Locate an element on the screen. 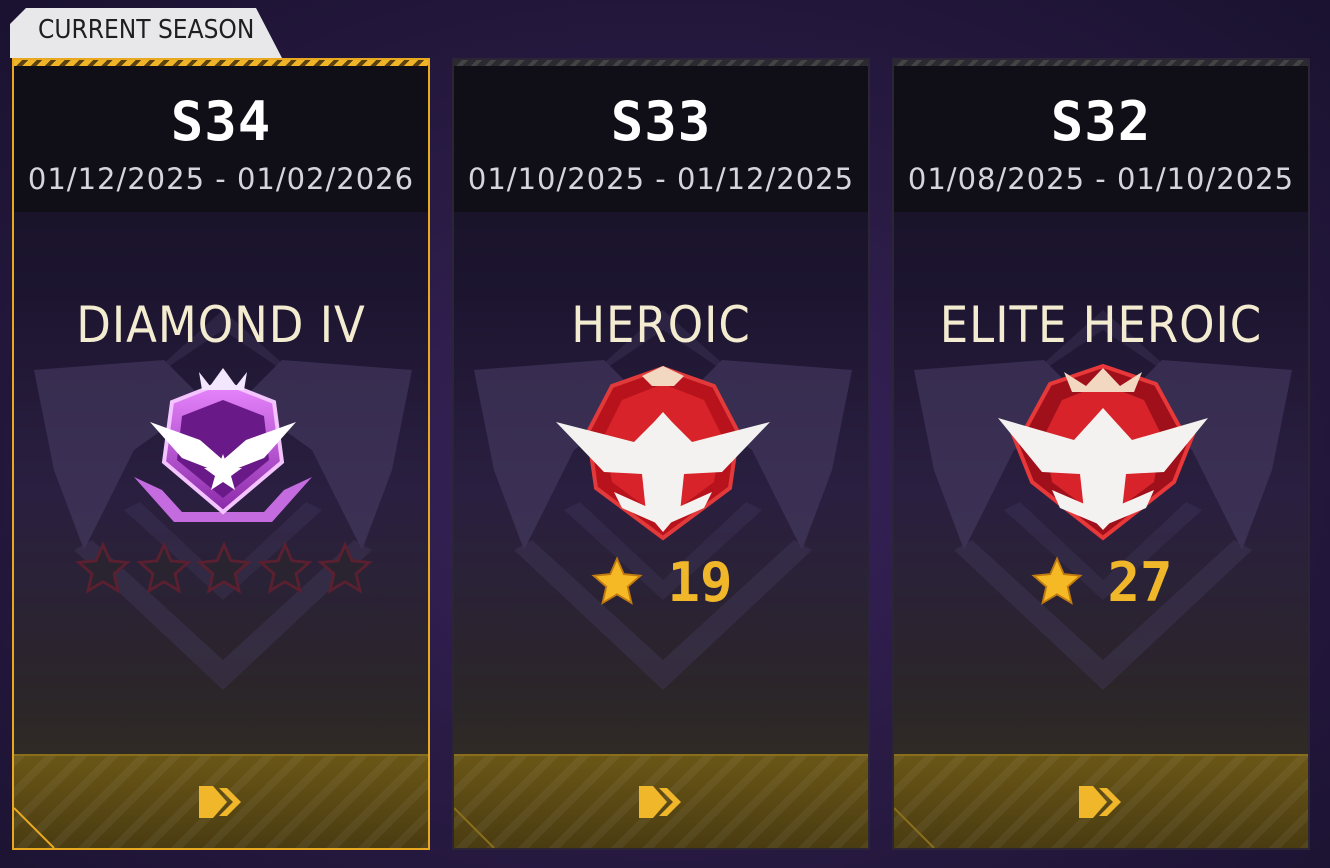  season-dates: 01/10/2025 - 01/12/2025 is located at coordinates (661, 179).